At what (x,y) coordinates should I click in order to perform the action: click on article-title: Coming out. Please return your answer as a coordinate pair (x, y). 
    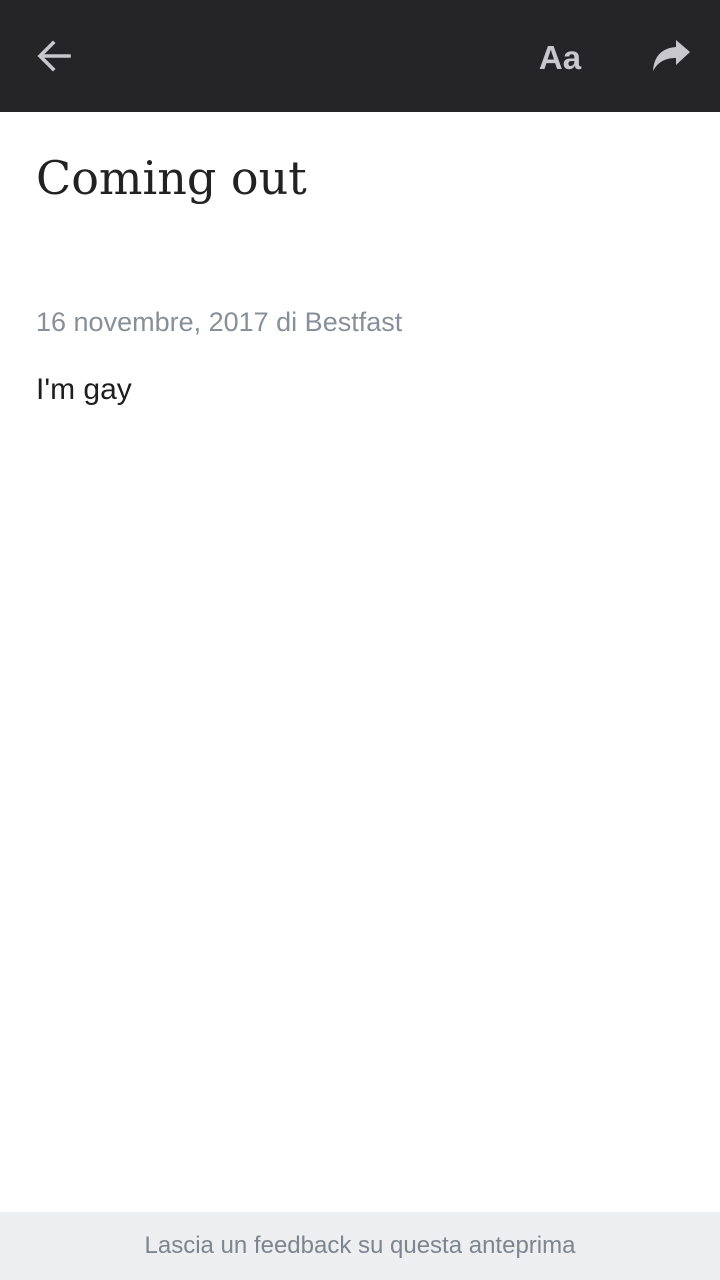
    Looking at the image, I should click on (171, 178).